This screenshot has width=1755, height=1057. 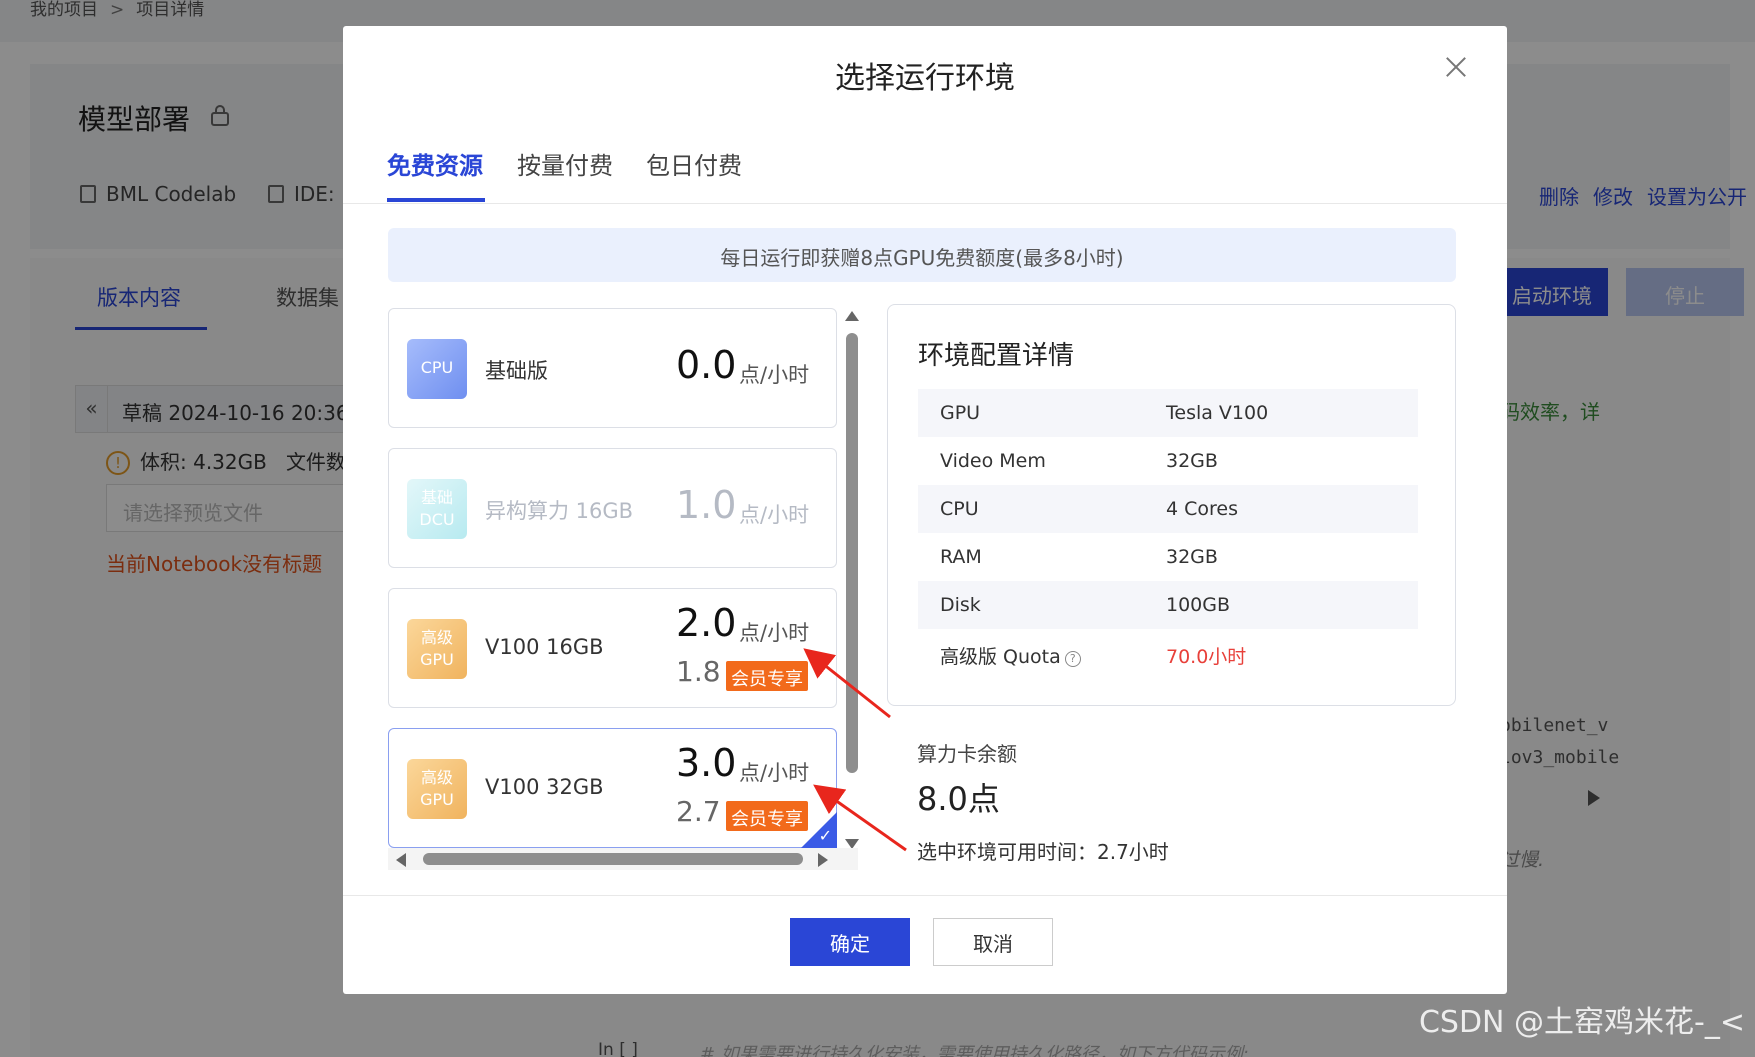 What do you see at coordinates (1079, 557) in the screenshot?
I see `spec-row: RAM 32GB` at bounding box center [1079, 557].